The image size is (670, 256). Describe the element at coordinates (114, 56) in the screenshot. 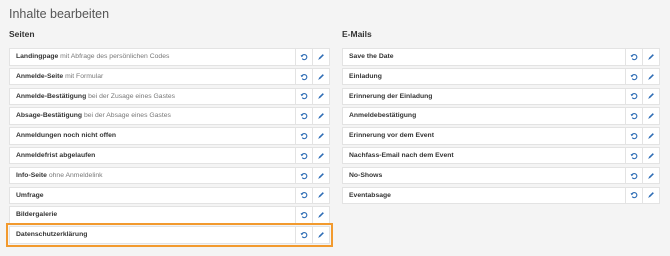

I see `row-description: mit Abfrage des persönlichen Codes` at that location.